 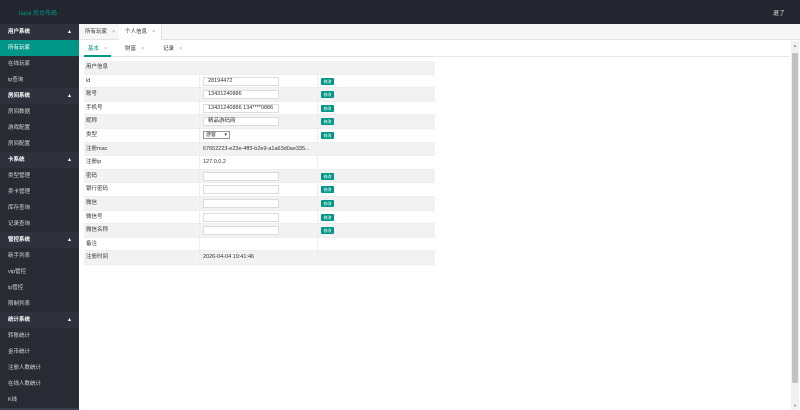 What do you see at coordinates (439, 32) in the screenshot?
I see `page-tab-bar: 所有玩家 × 个人信息 ×` at bounding box center [439, 32].